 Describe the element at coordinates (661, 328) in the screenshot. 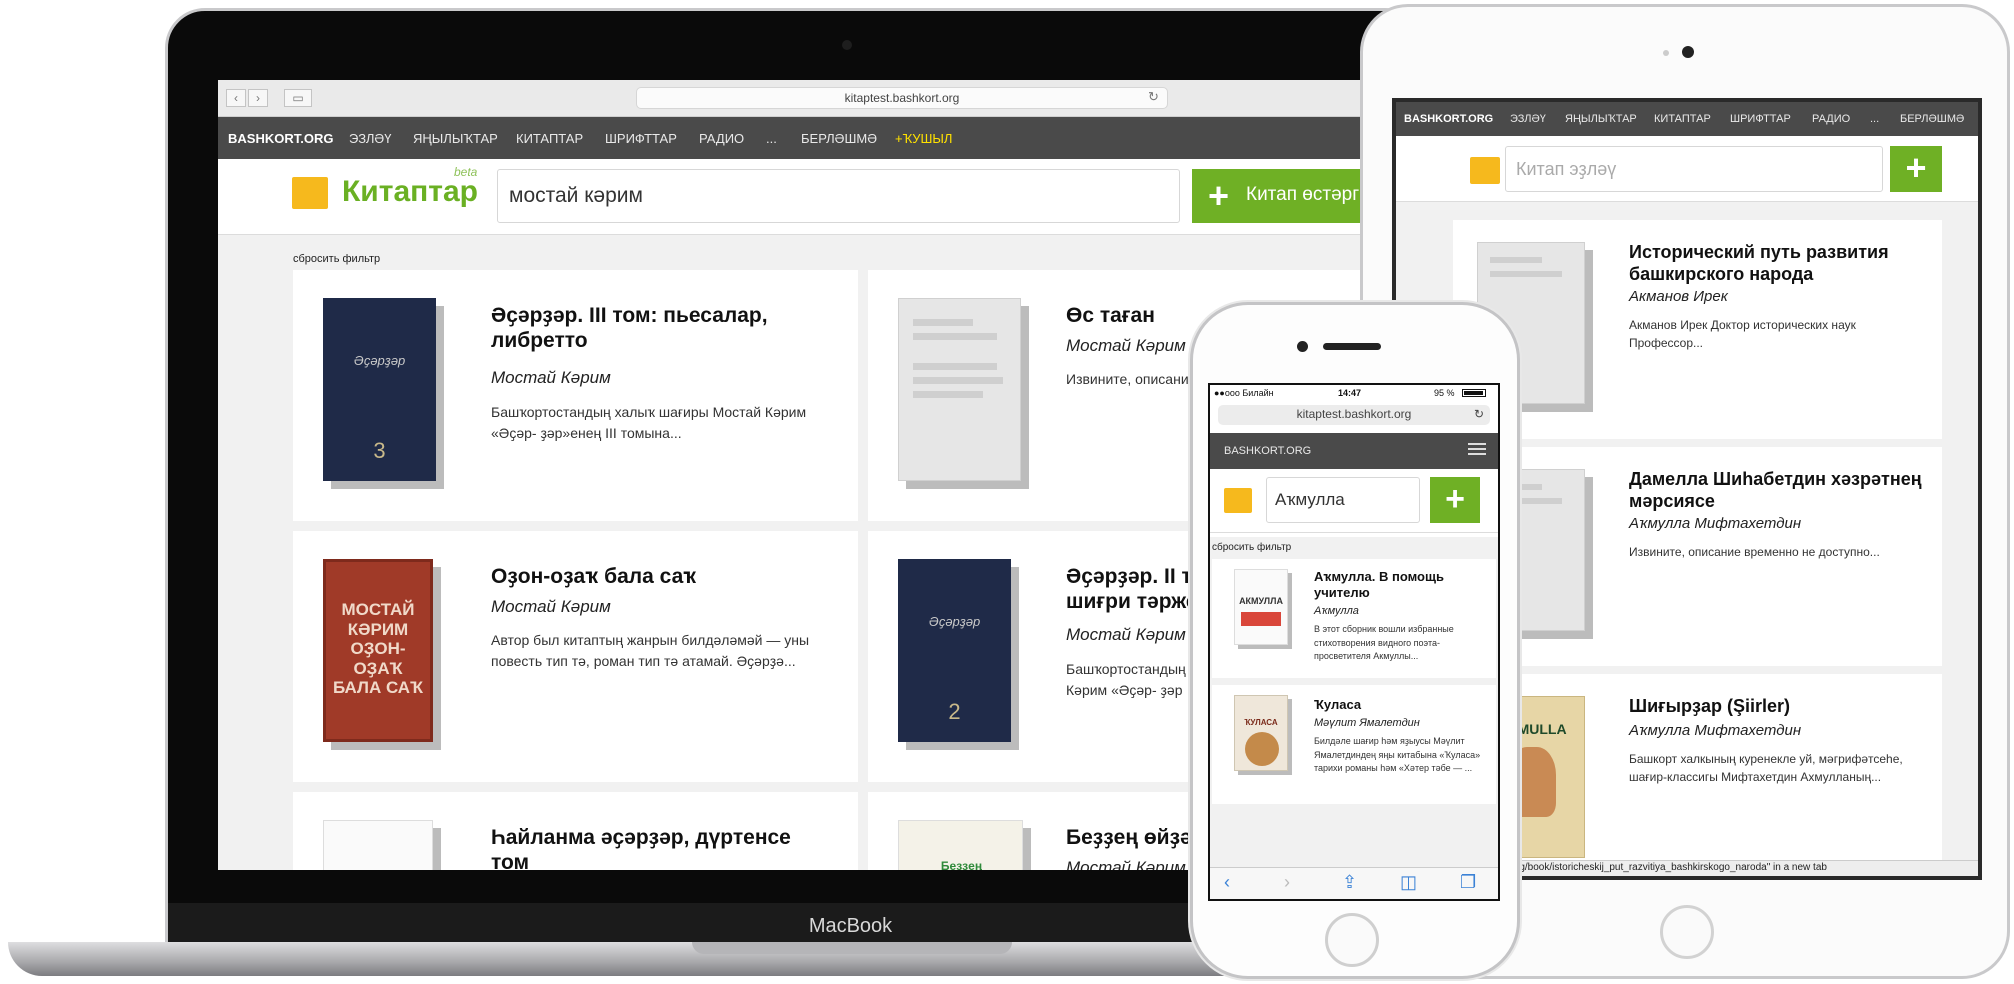

I see `book-title: Әҫәрҙәр. III том: пьесалар, либретто` at that location.